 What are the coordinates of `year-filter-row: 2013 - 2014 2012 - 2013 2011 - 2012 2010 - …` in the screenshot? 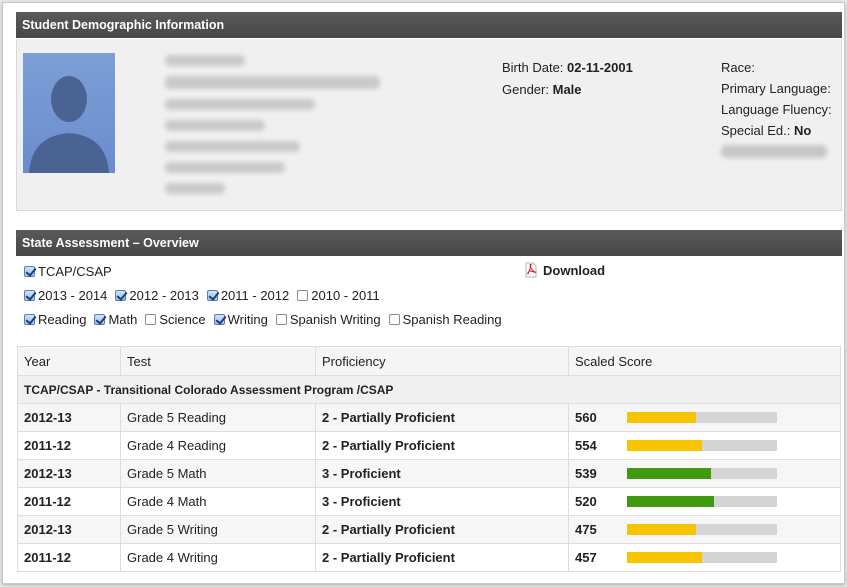 It's located at (206, 295).